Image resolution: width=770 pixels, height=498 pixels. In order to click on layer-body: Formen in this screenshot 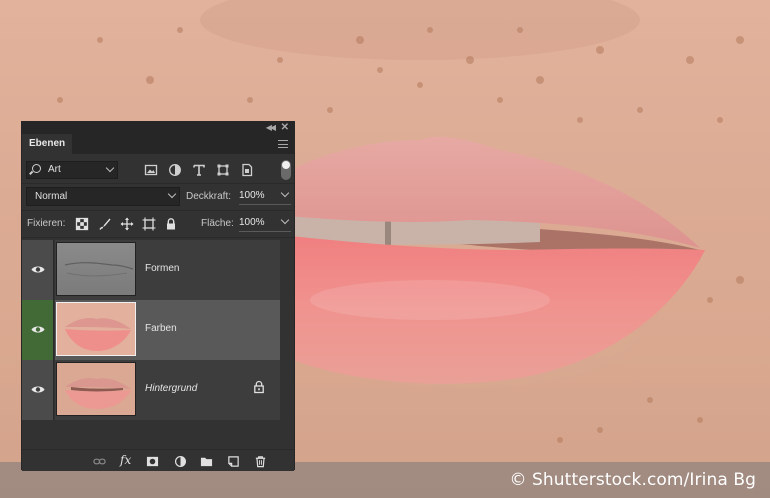, I will do `click(167, 270)`.